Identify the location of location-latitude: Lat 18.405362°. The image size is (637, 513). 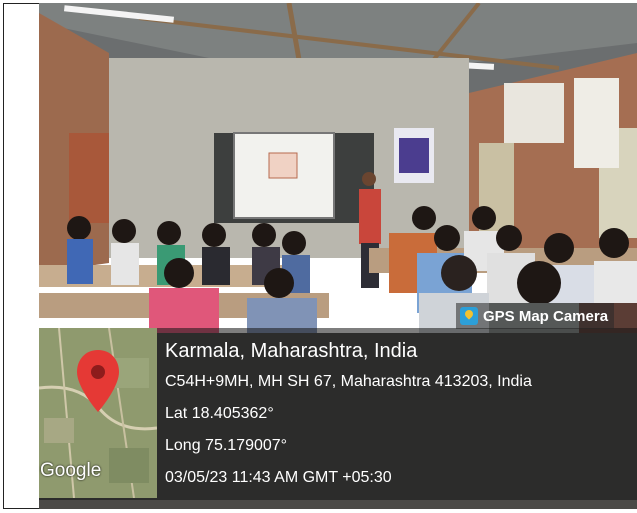
(219, 413).